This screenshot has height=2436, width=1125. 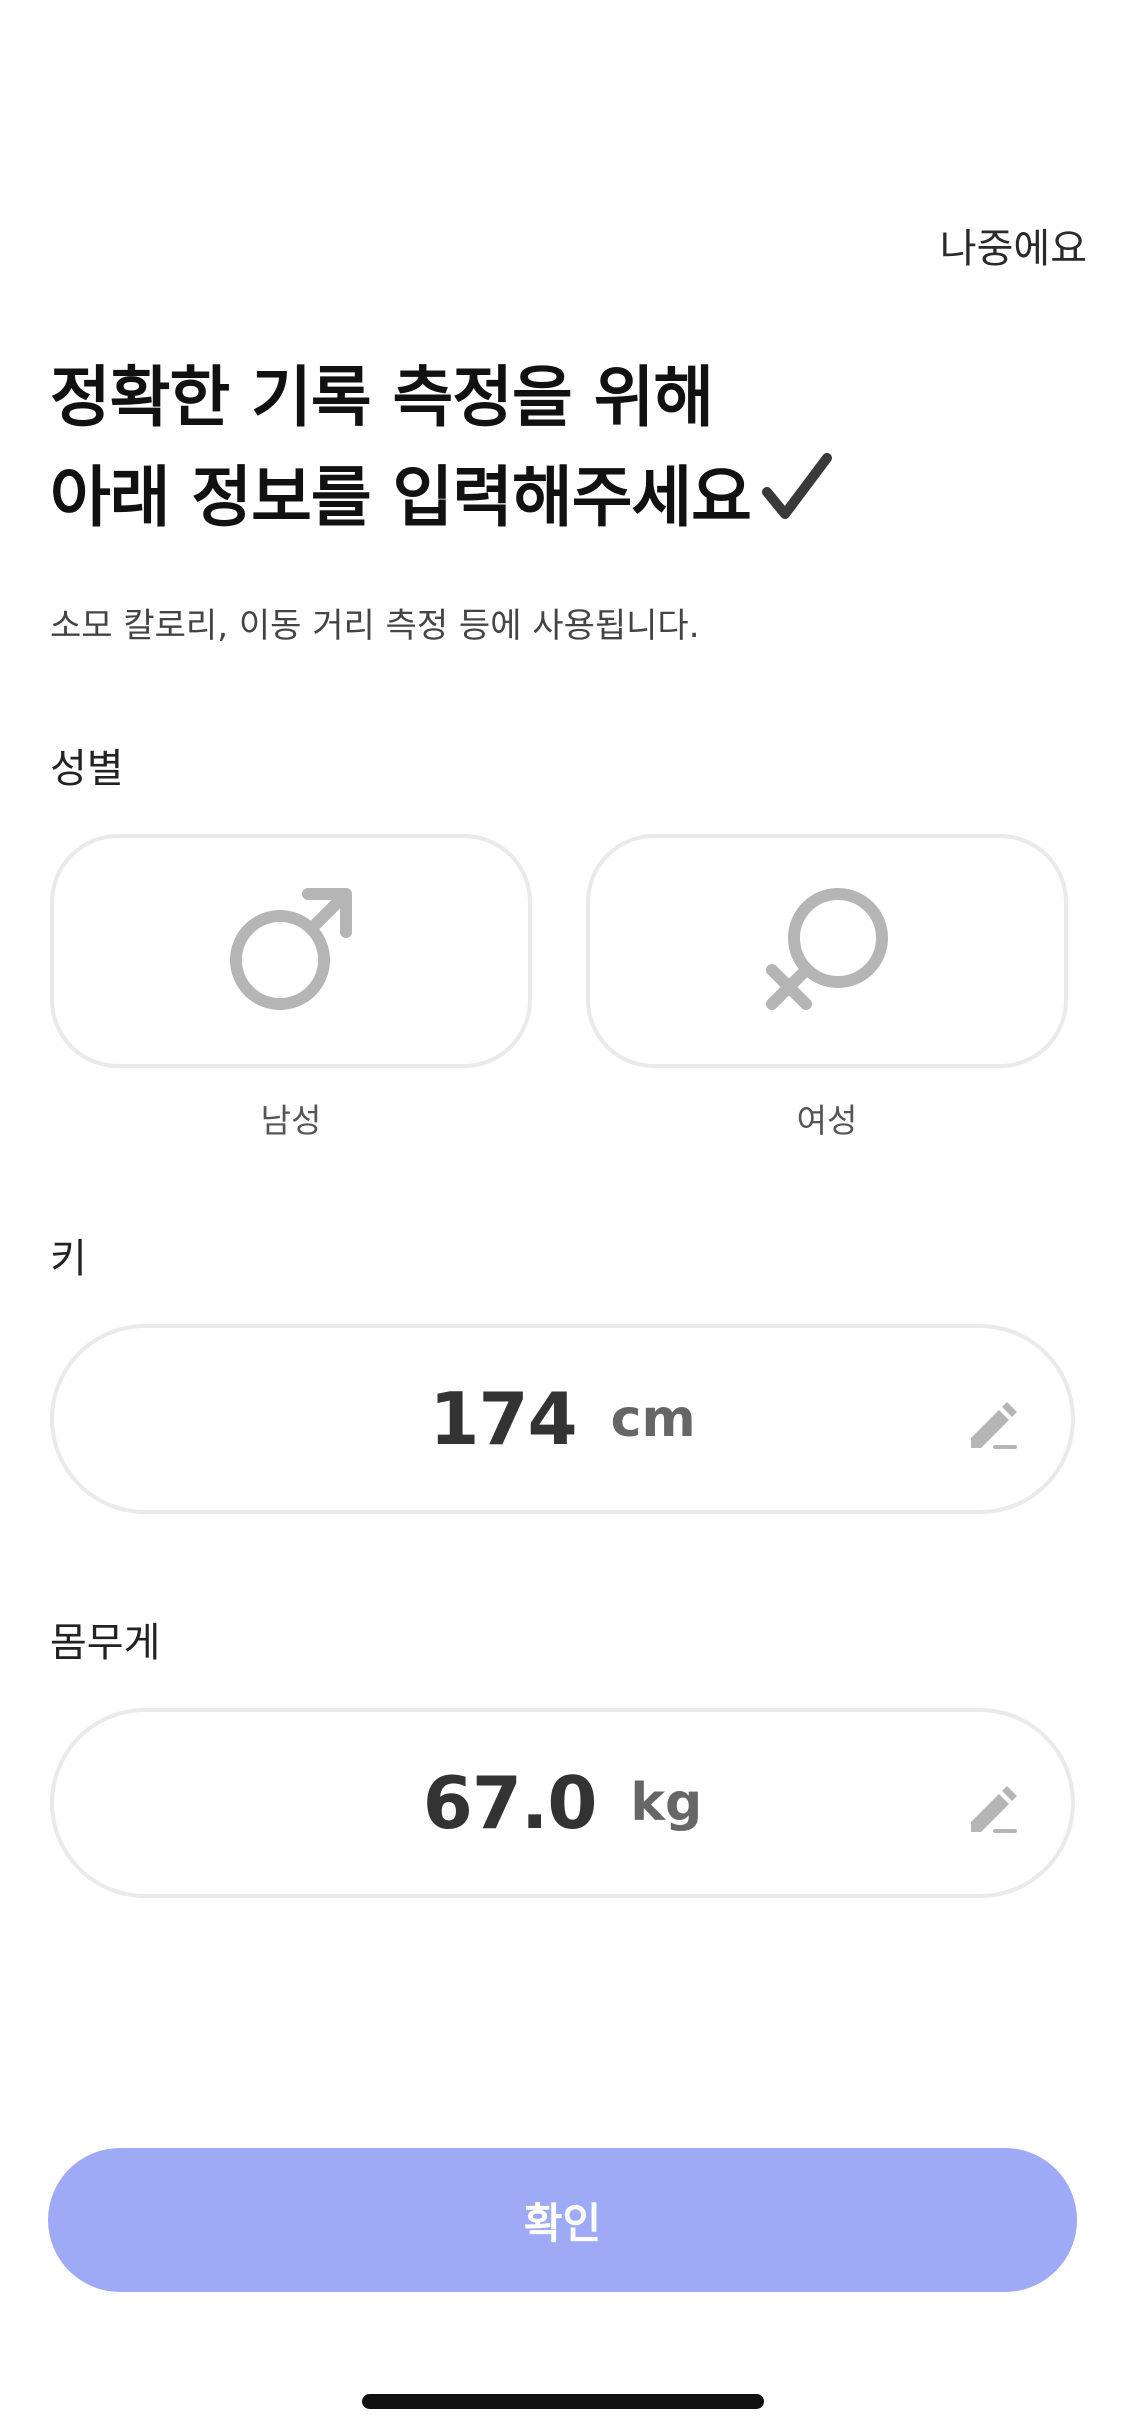 I want to click on weight-value: 67.0, so click(x=510, y=1803).